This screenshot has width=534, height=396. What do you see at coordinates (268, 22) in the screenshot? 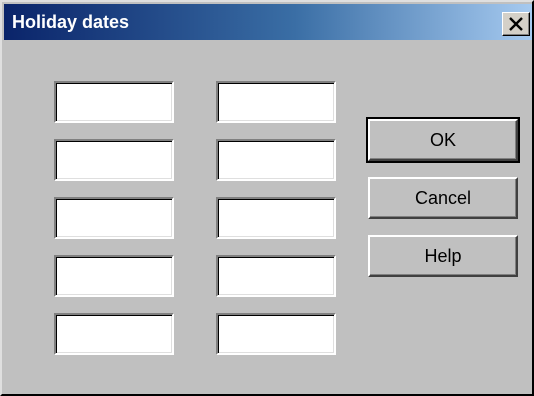
I see `title-bar: Holiday dates` at bounding box center [268, 22].